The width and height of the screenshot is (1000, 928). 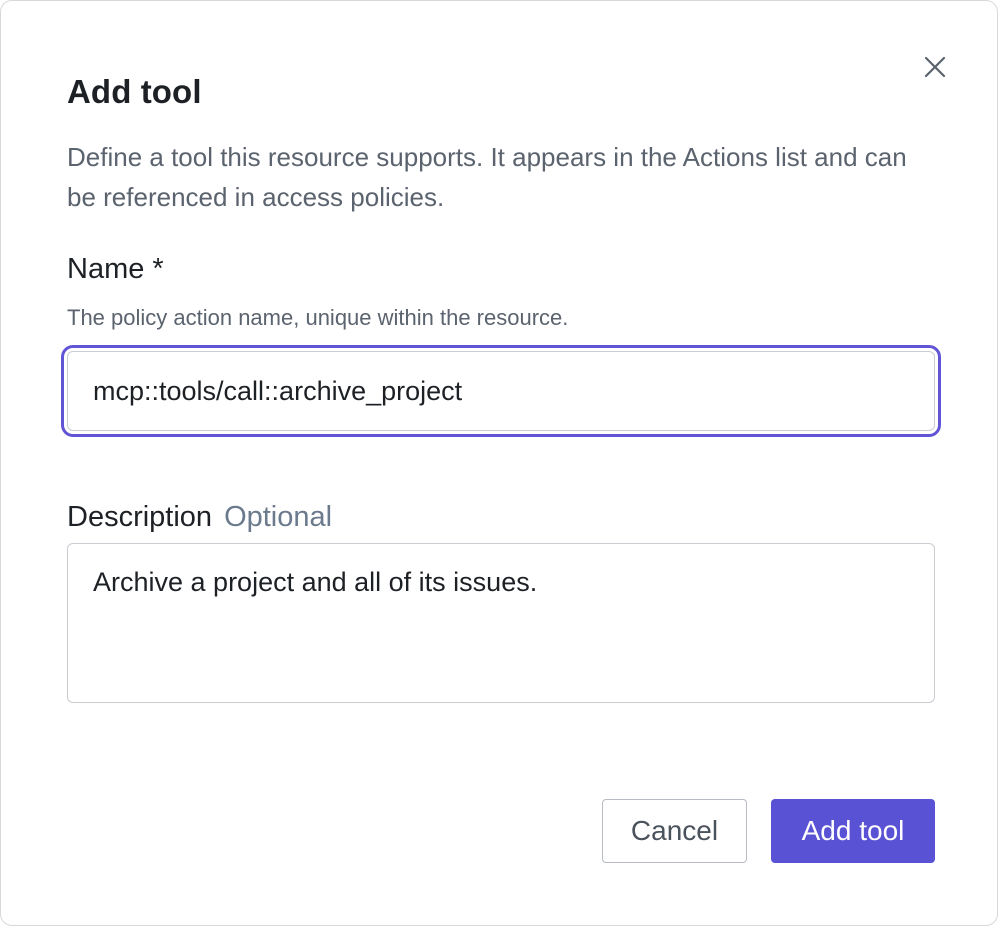 I want to click on description-label-text: Description, so click(x=140, y=517).